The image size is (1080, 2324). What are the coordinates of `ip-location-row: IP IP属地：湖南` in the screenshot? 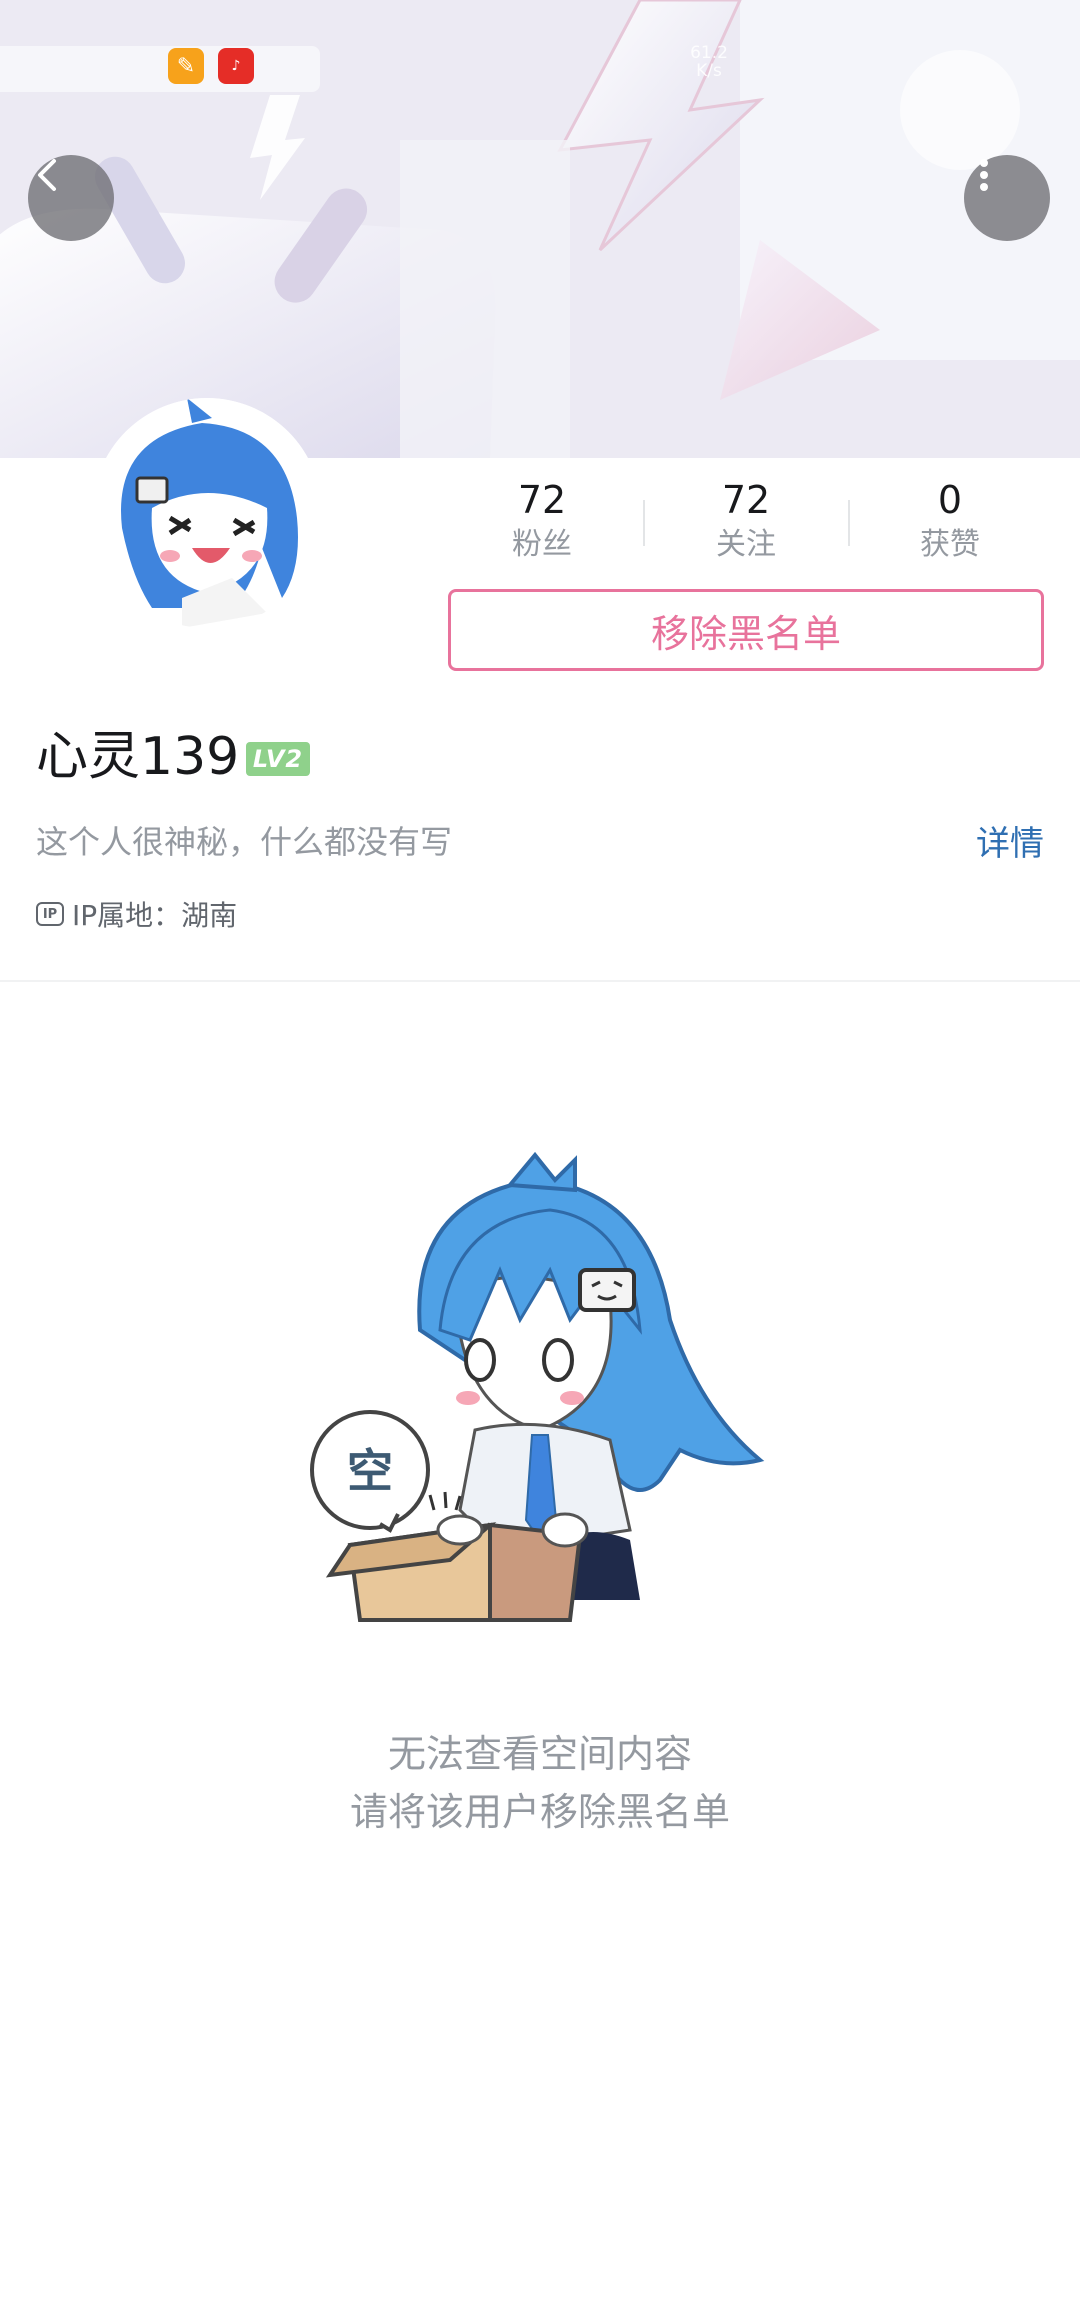 It's located at (136, 914).